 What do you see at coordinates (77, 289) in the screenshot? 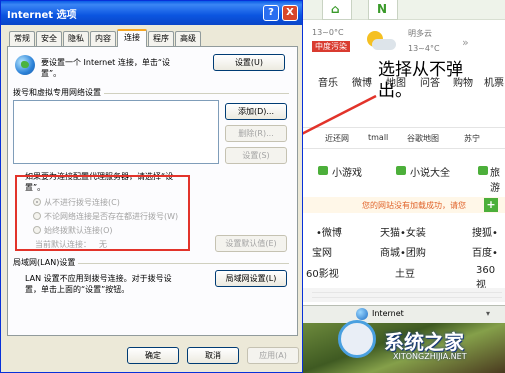
I see `lan-text: 置，单击上面的“设置”按钮。` at bounding box center [77, 289].